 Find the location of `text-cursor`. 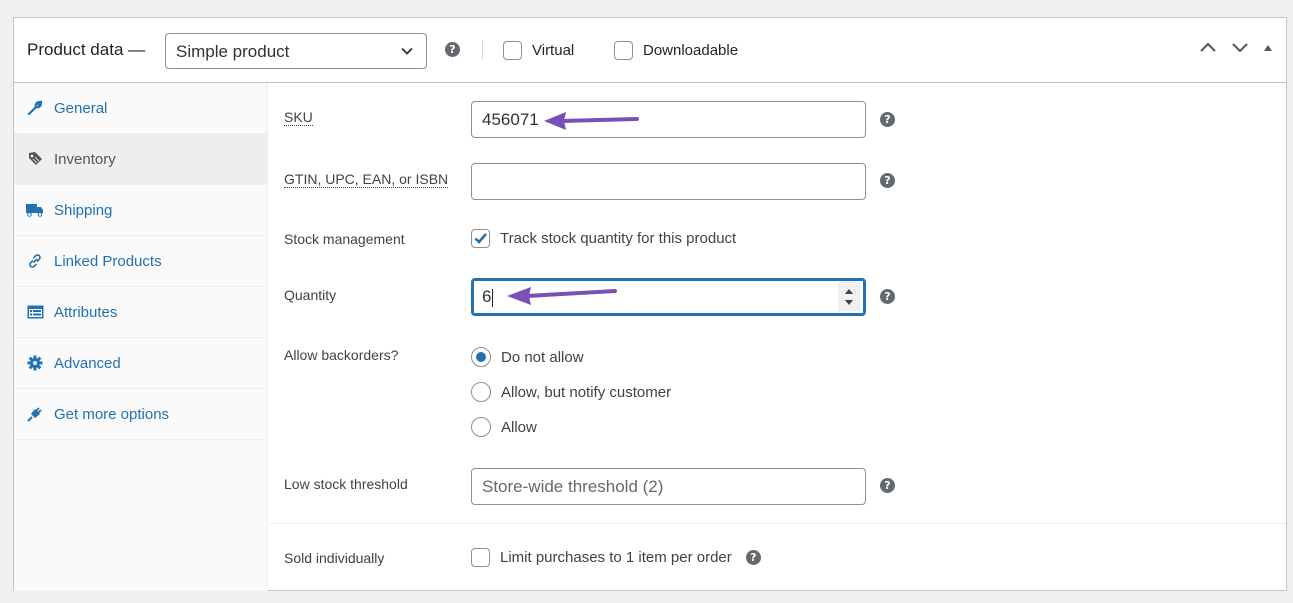

text-cursor is located at coordinates (493, 297).